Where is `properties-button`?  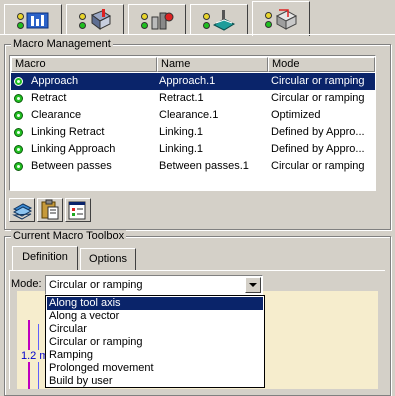
properties-button is located at coordinates (78, 210).